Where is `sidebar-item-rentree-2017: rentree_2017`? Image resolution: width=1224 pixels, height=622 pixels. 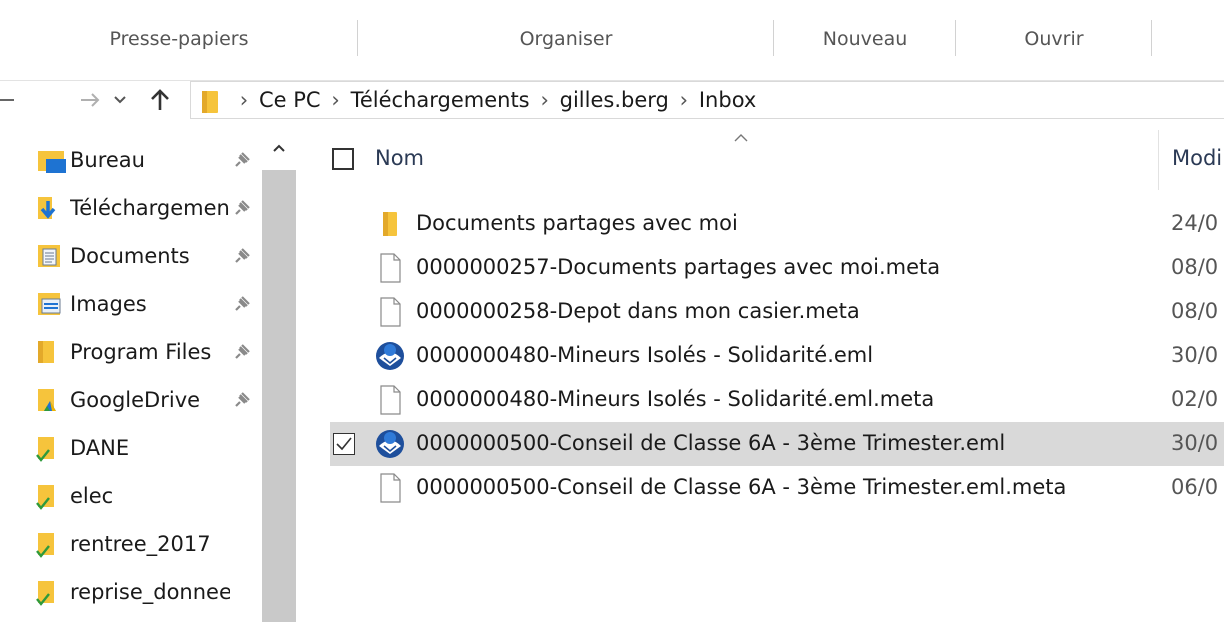
sidebar-item-rentree-2017: rentree_2017 is located at coordinates (146, 544).